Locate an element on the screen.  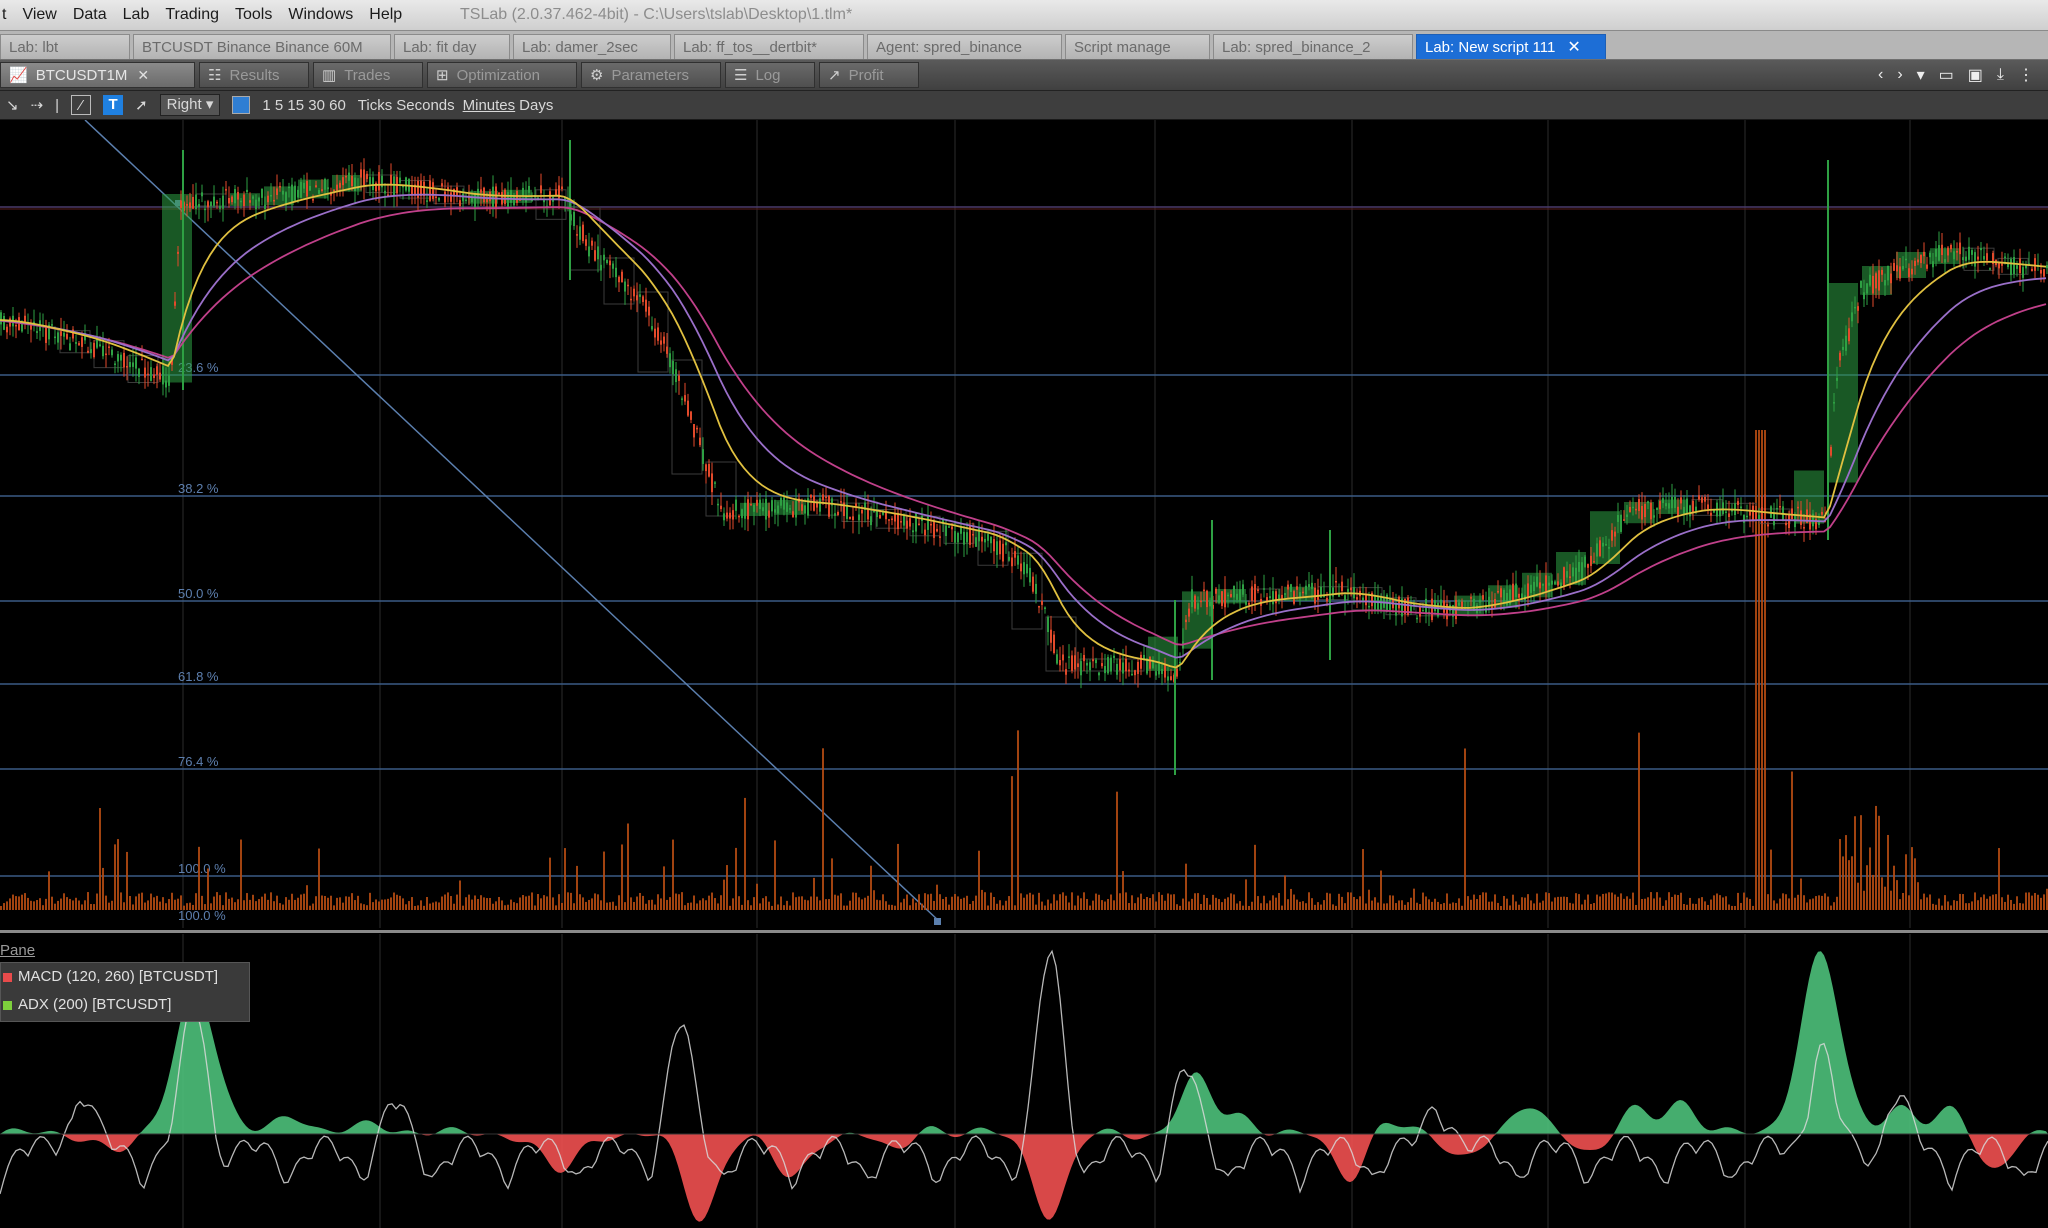
tab-label: Trades is located at coordinates (367, 75).